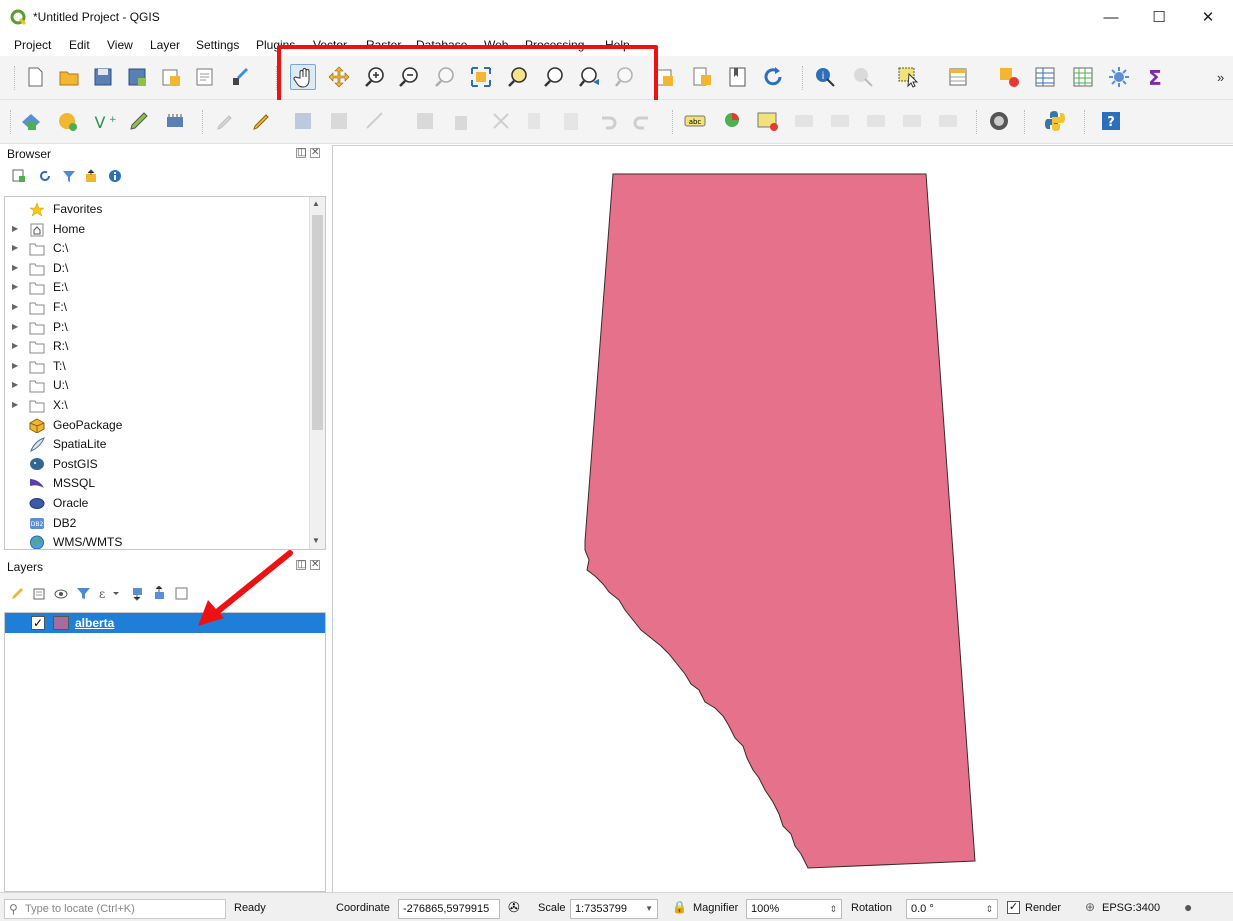  What do you see at coordinates (643, 121) in the screenshot?
I see `redo-icon` at bounding box center [643, 121].